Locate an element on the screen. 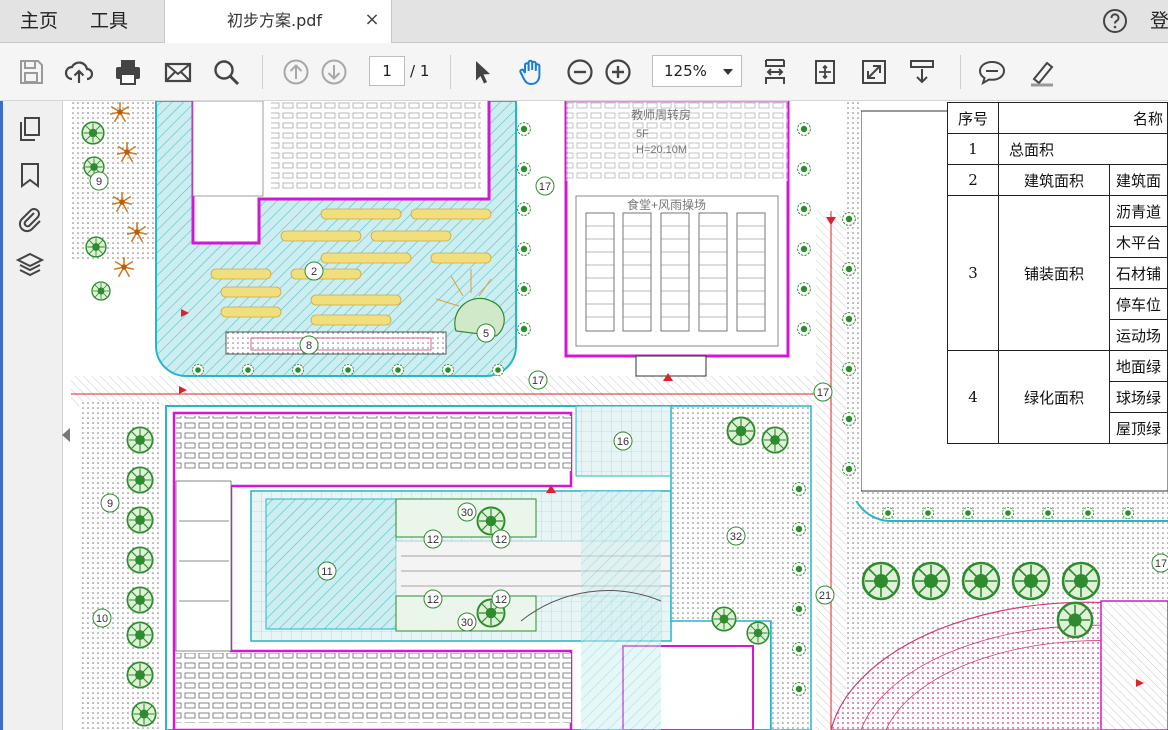 The image size is (1168, 730). table-cell: 4 is located at coordinates (973, 397).